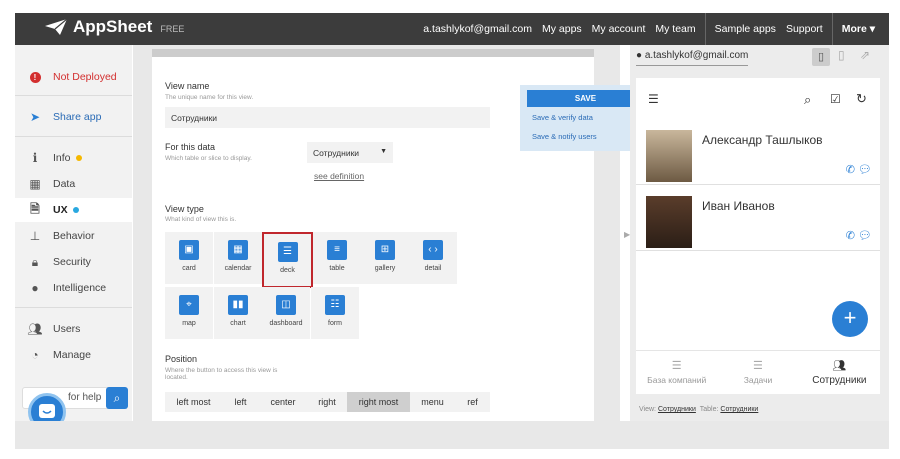  What do you see at coordinates (238, 323) in the screenshot?
I see `view-type-label: chart` at bounding box center [238, 323].